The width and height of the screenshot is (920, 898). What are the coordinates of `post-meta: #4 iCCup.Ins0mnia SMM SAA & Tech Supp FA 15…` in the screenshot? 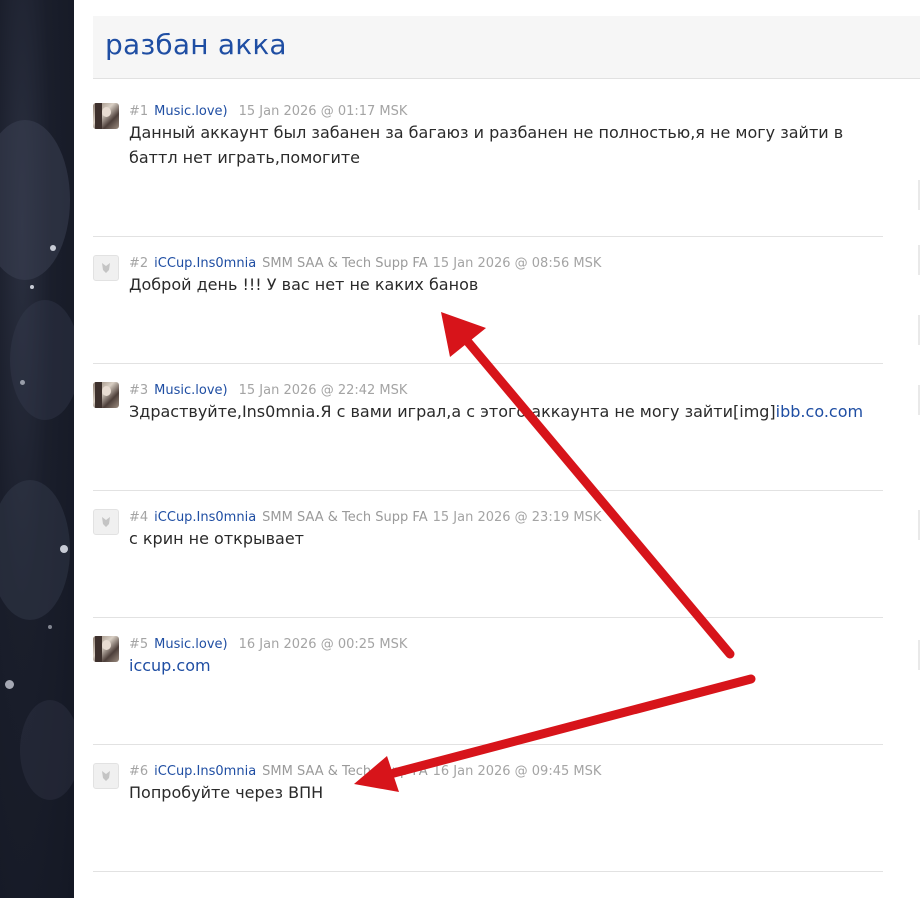 It's located at (365, 518).